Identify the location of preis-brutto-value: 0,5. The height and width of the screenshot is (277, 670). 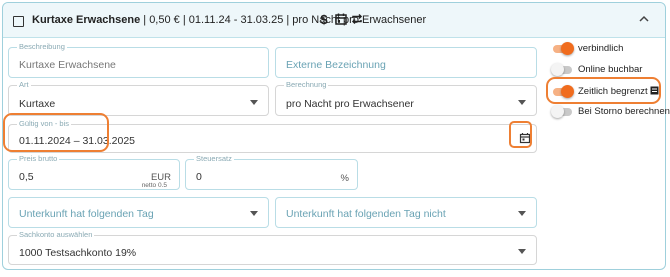
(26, 177).